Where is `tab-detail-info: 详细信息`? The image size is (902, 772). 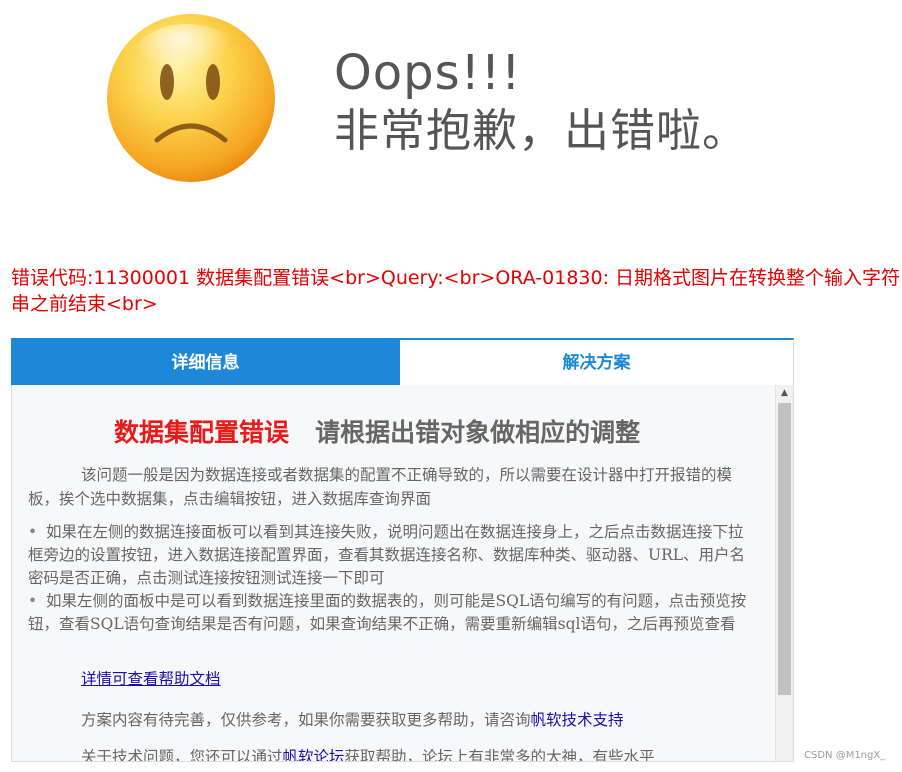 tab-detail-info: 详细信息 is located at coordinates (205, 361).